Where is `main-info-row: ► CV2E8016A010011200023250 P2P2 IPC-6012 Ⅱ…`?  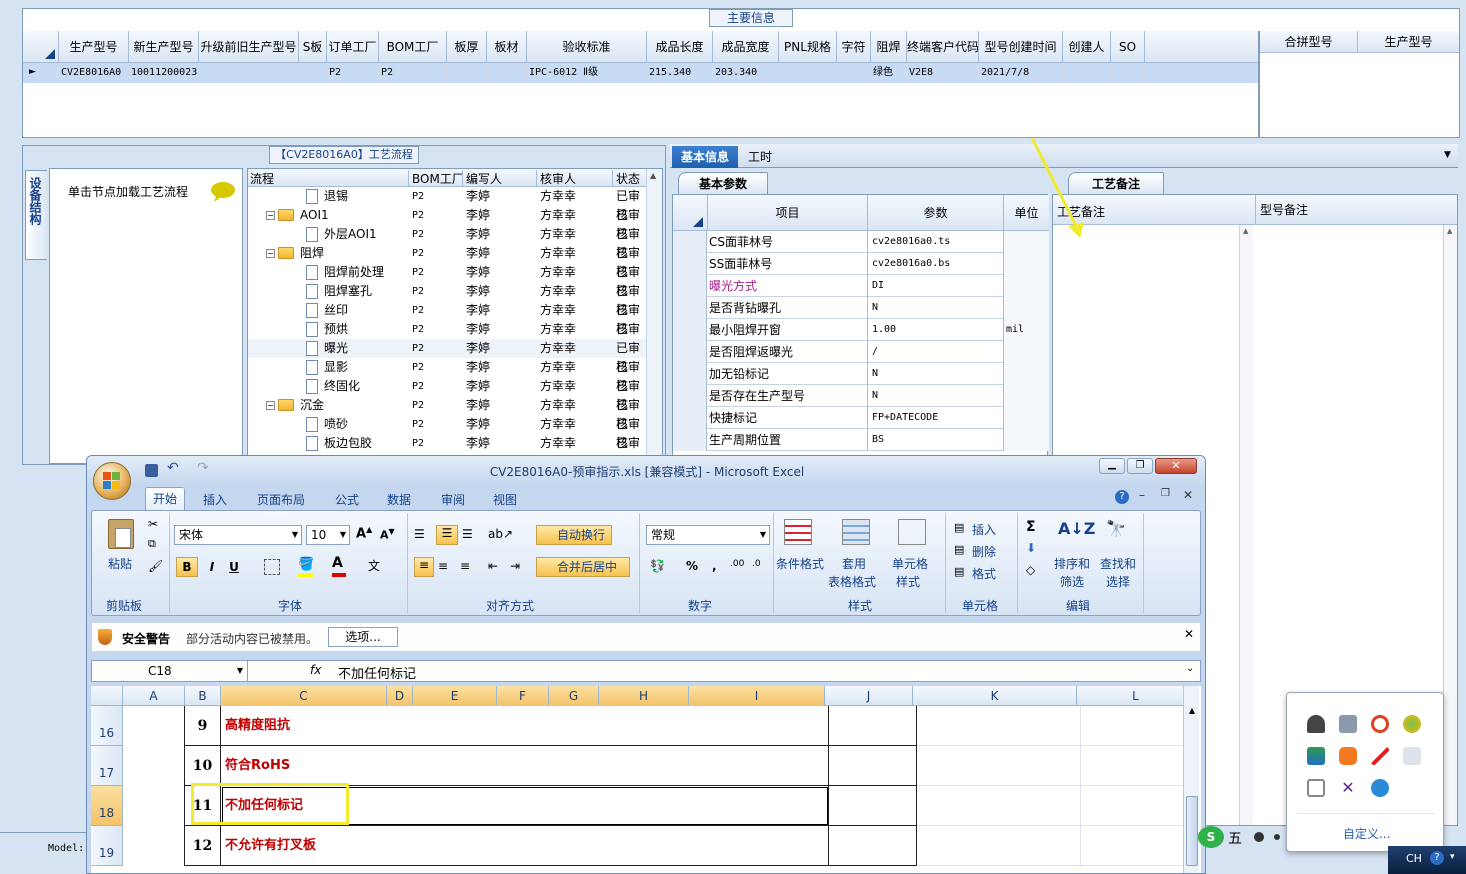 main-info-row: ► CV2E8016A010011200023250 P2P2 IPC-6012 Ⅱ… is located at coordinates (640, 73).